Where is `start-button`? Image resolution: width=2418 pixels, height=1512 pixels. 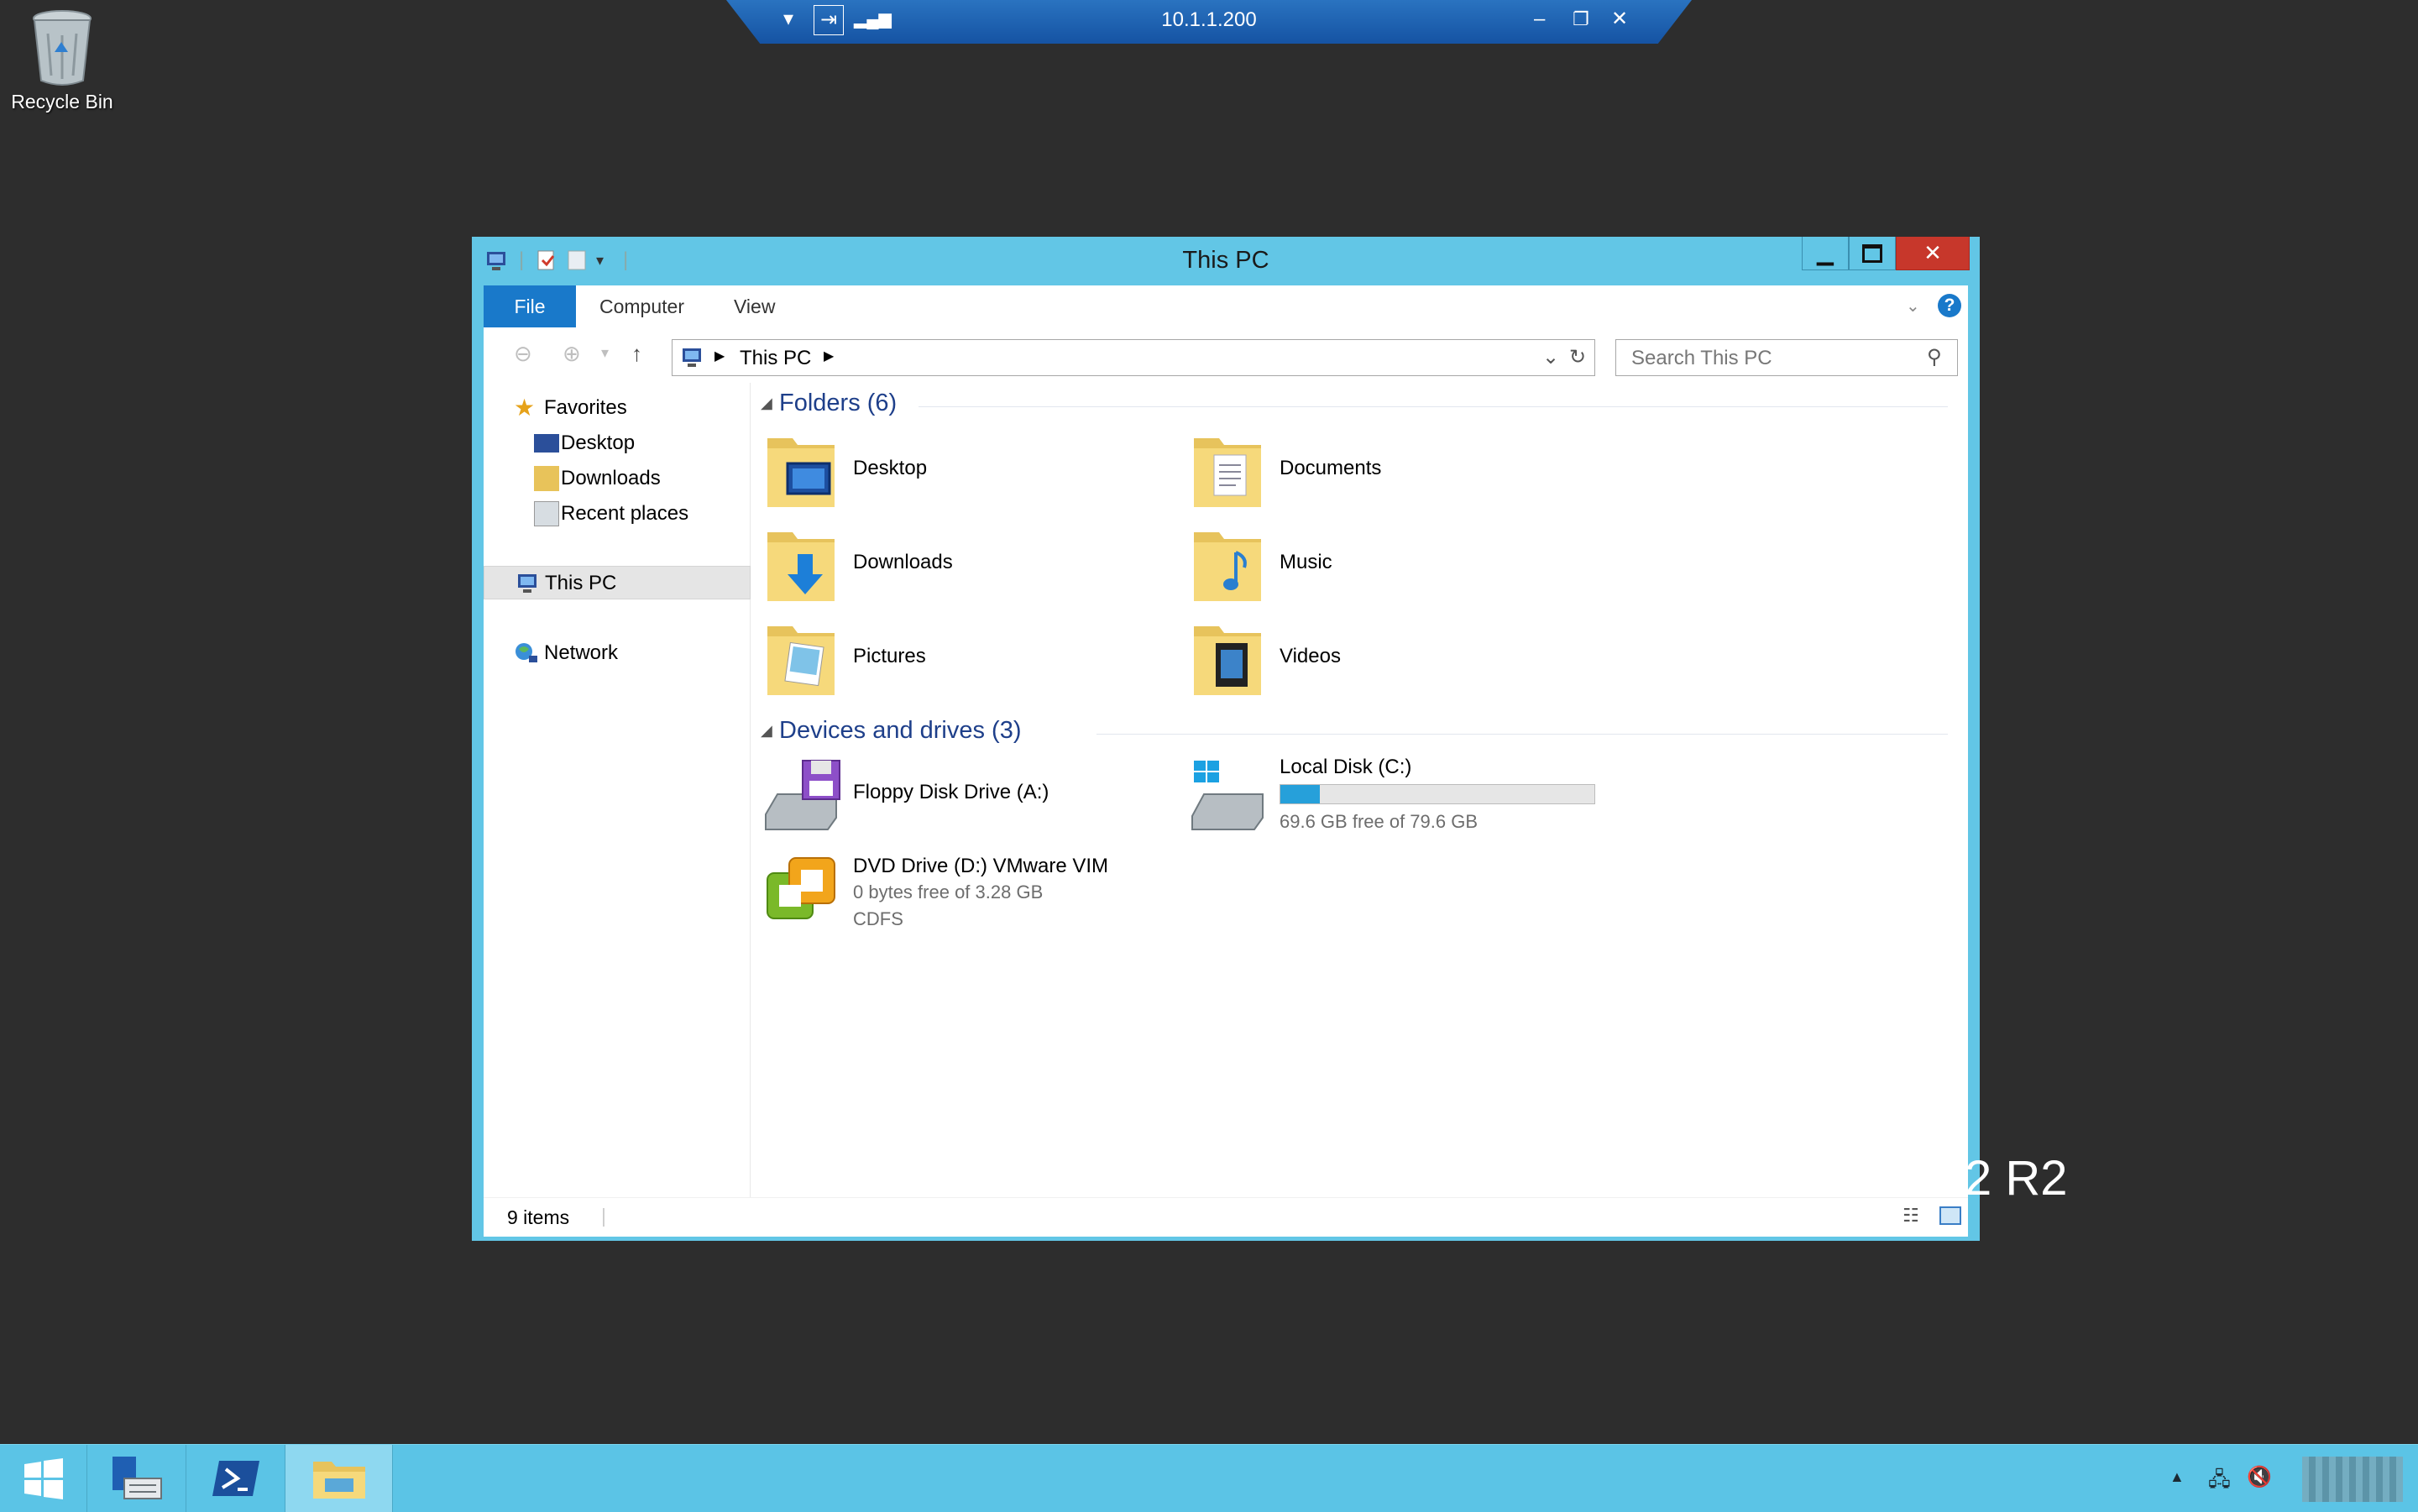 start-button is located at coordinates (43, 1478).